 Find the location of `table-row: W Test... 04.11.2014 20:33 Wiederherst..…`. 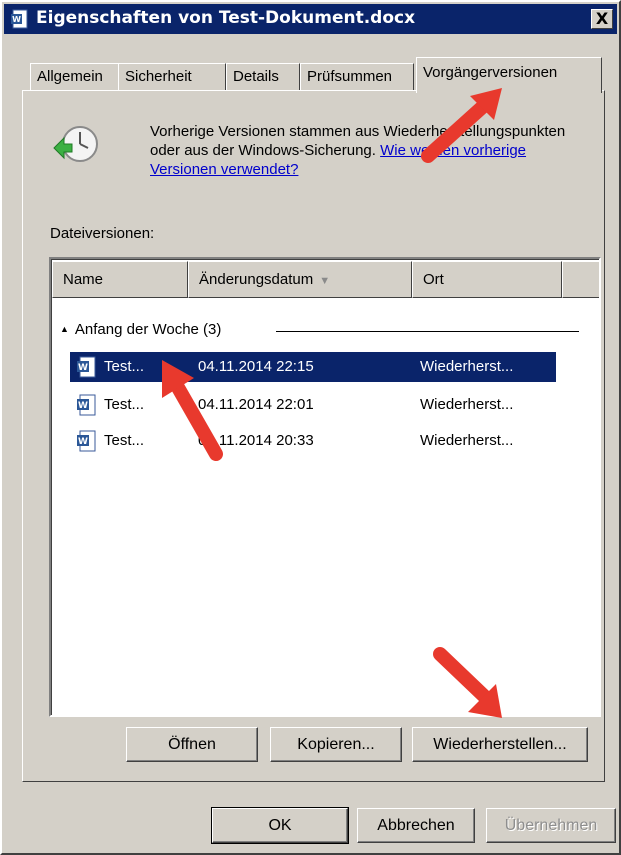

table-row: W Test... 04.11.2014 20:33 Wiederherst..… is located at coordinates (313, 441).